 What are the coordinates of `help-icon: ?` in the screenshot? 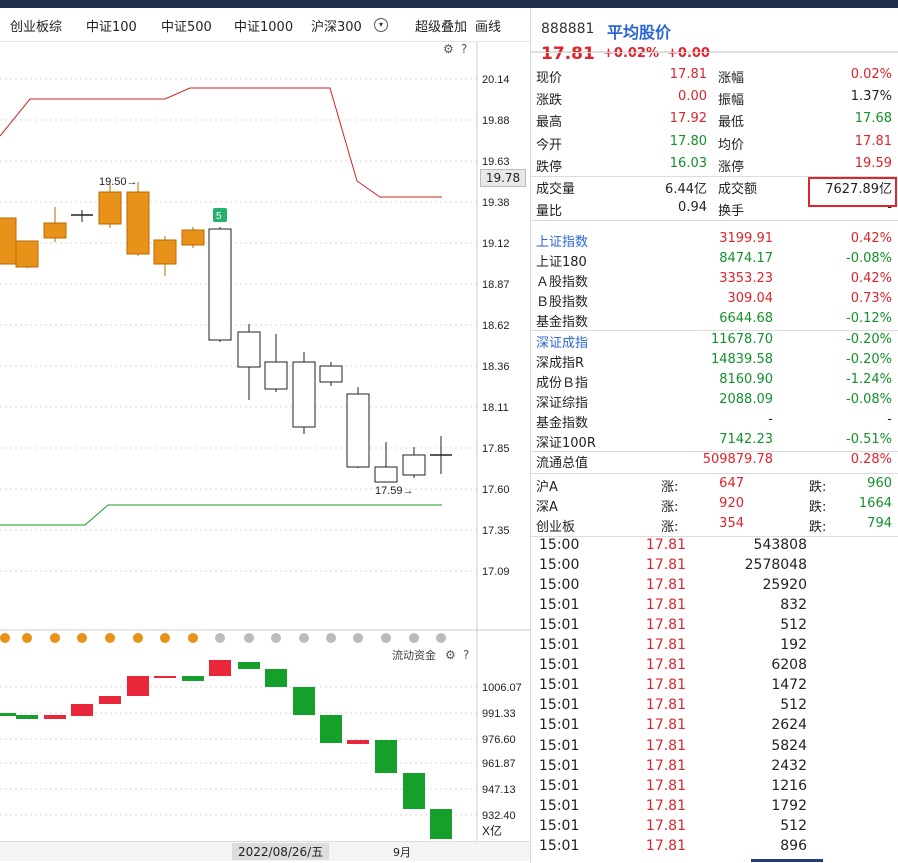 It's located at (464, 49).